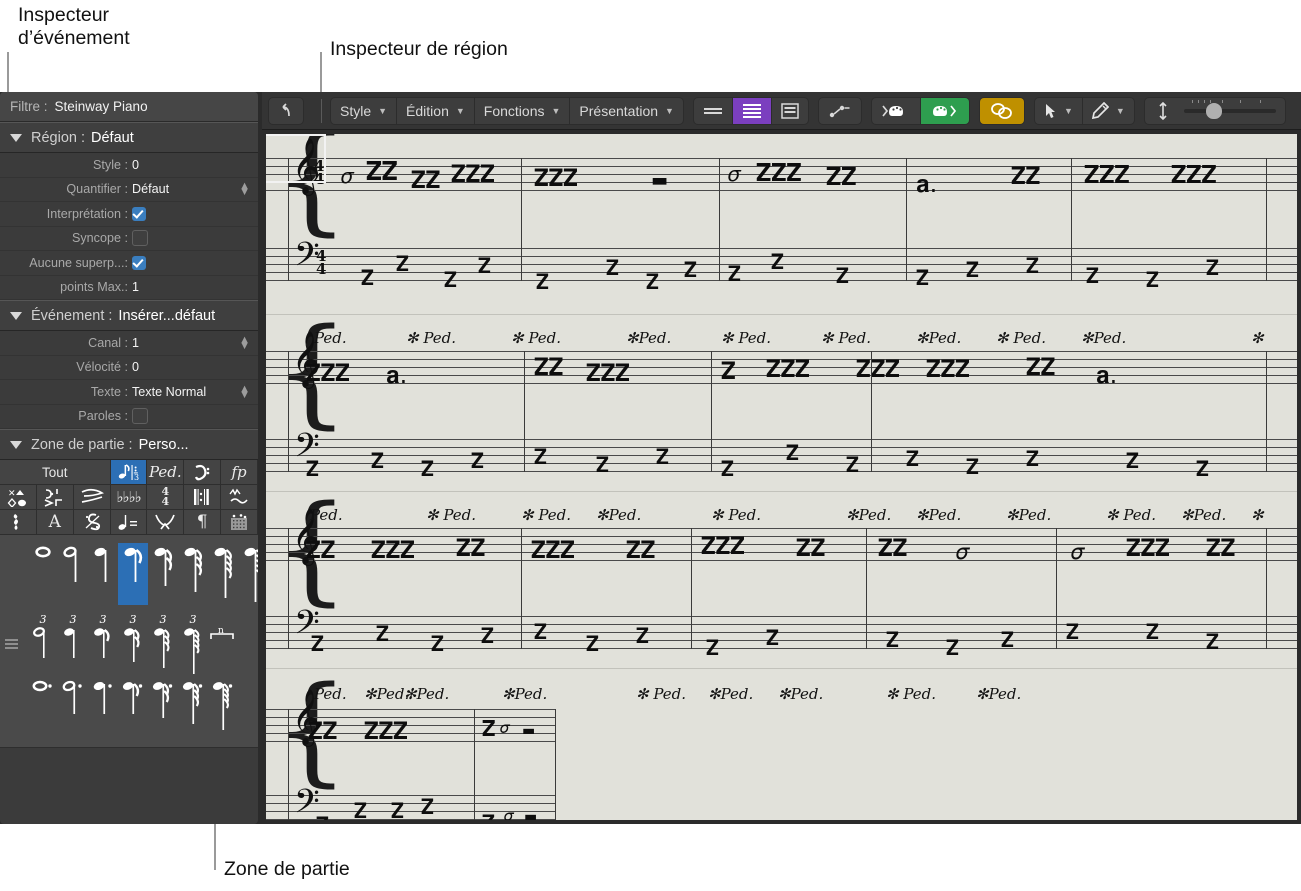  What do you see at coordinates (239, 497) in the screenshot?
I see `part-box-ornaments-tab` at bounding box center [239, 497].